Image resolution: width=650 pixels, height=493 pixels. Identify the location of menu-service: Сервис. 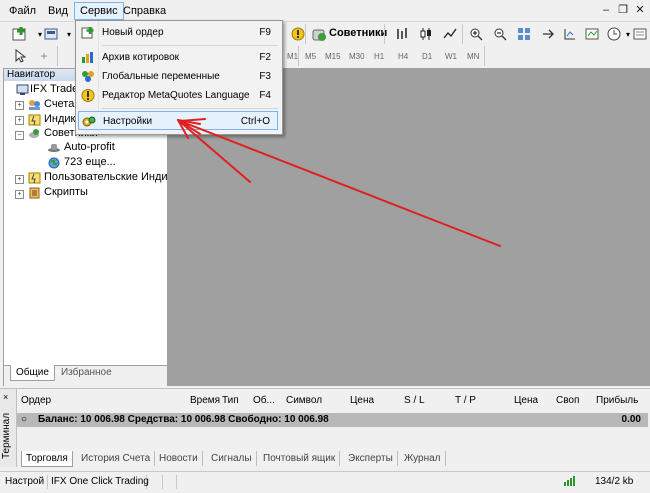
(99, 11).